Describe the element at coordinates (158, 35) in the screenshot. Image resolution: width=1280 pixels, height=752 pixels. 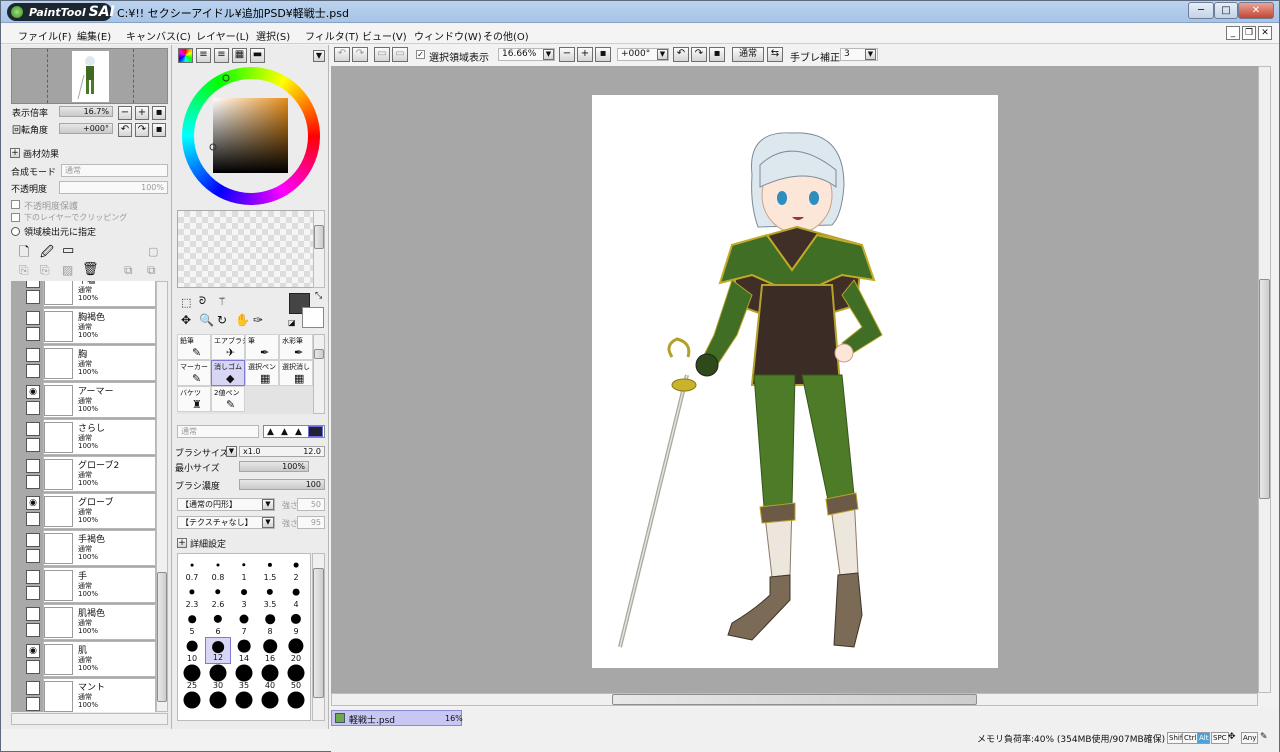
I see `menu-canvas: キャンバス(C)` at that location.